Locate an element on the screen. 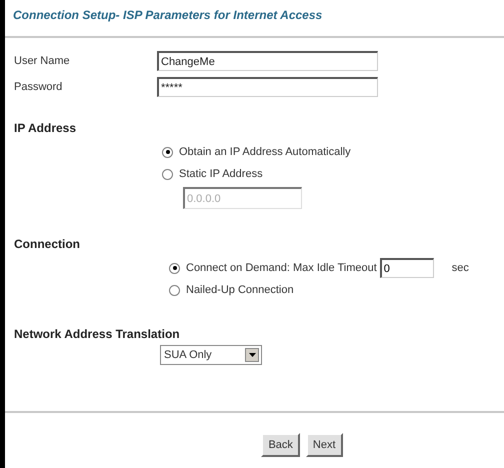 This screenshot has height=468, width=504. section-heading: Network Address Translation is located at coordinates (97, 334).